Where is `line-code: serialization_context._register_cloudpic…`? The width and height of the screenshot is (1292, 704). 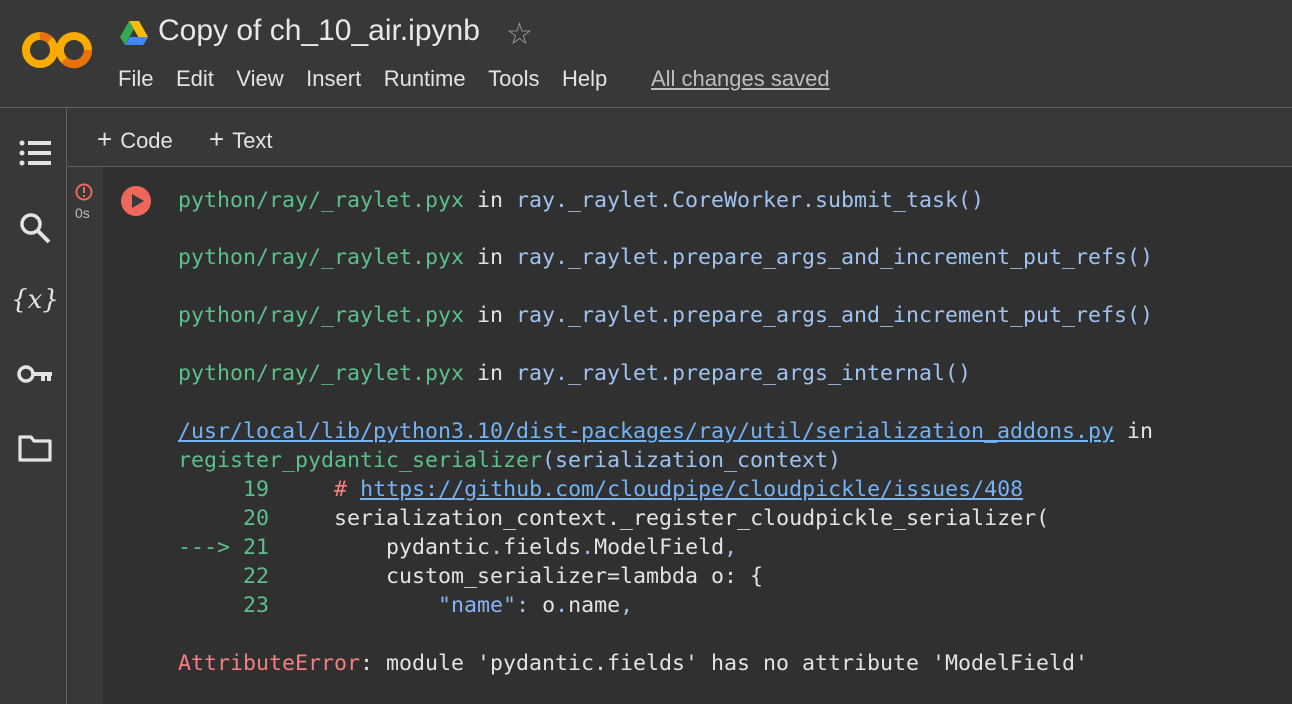 line-code: serialization_context._register_cloudpic… is located at coordinates (692, 518).